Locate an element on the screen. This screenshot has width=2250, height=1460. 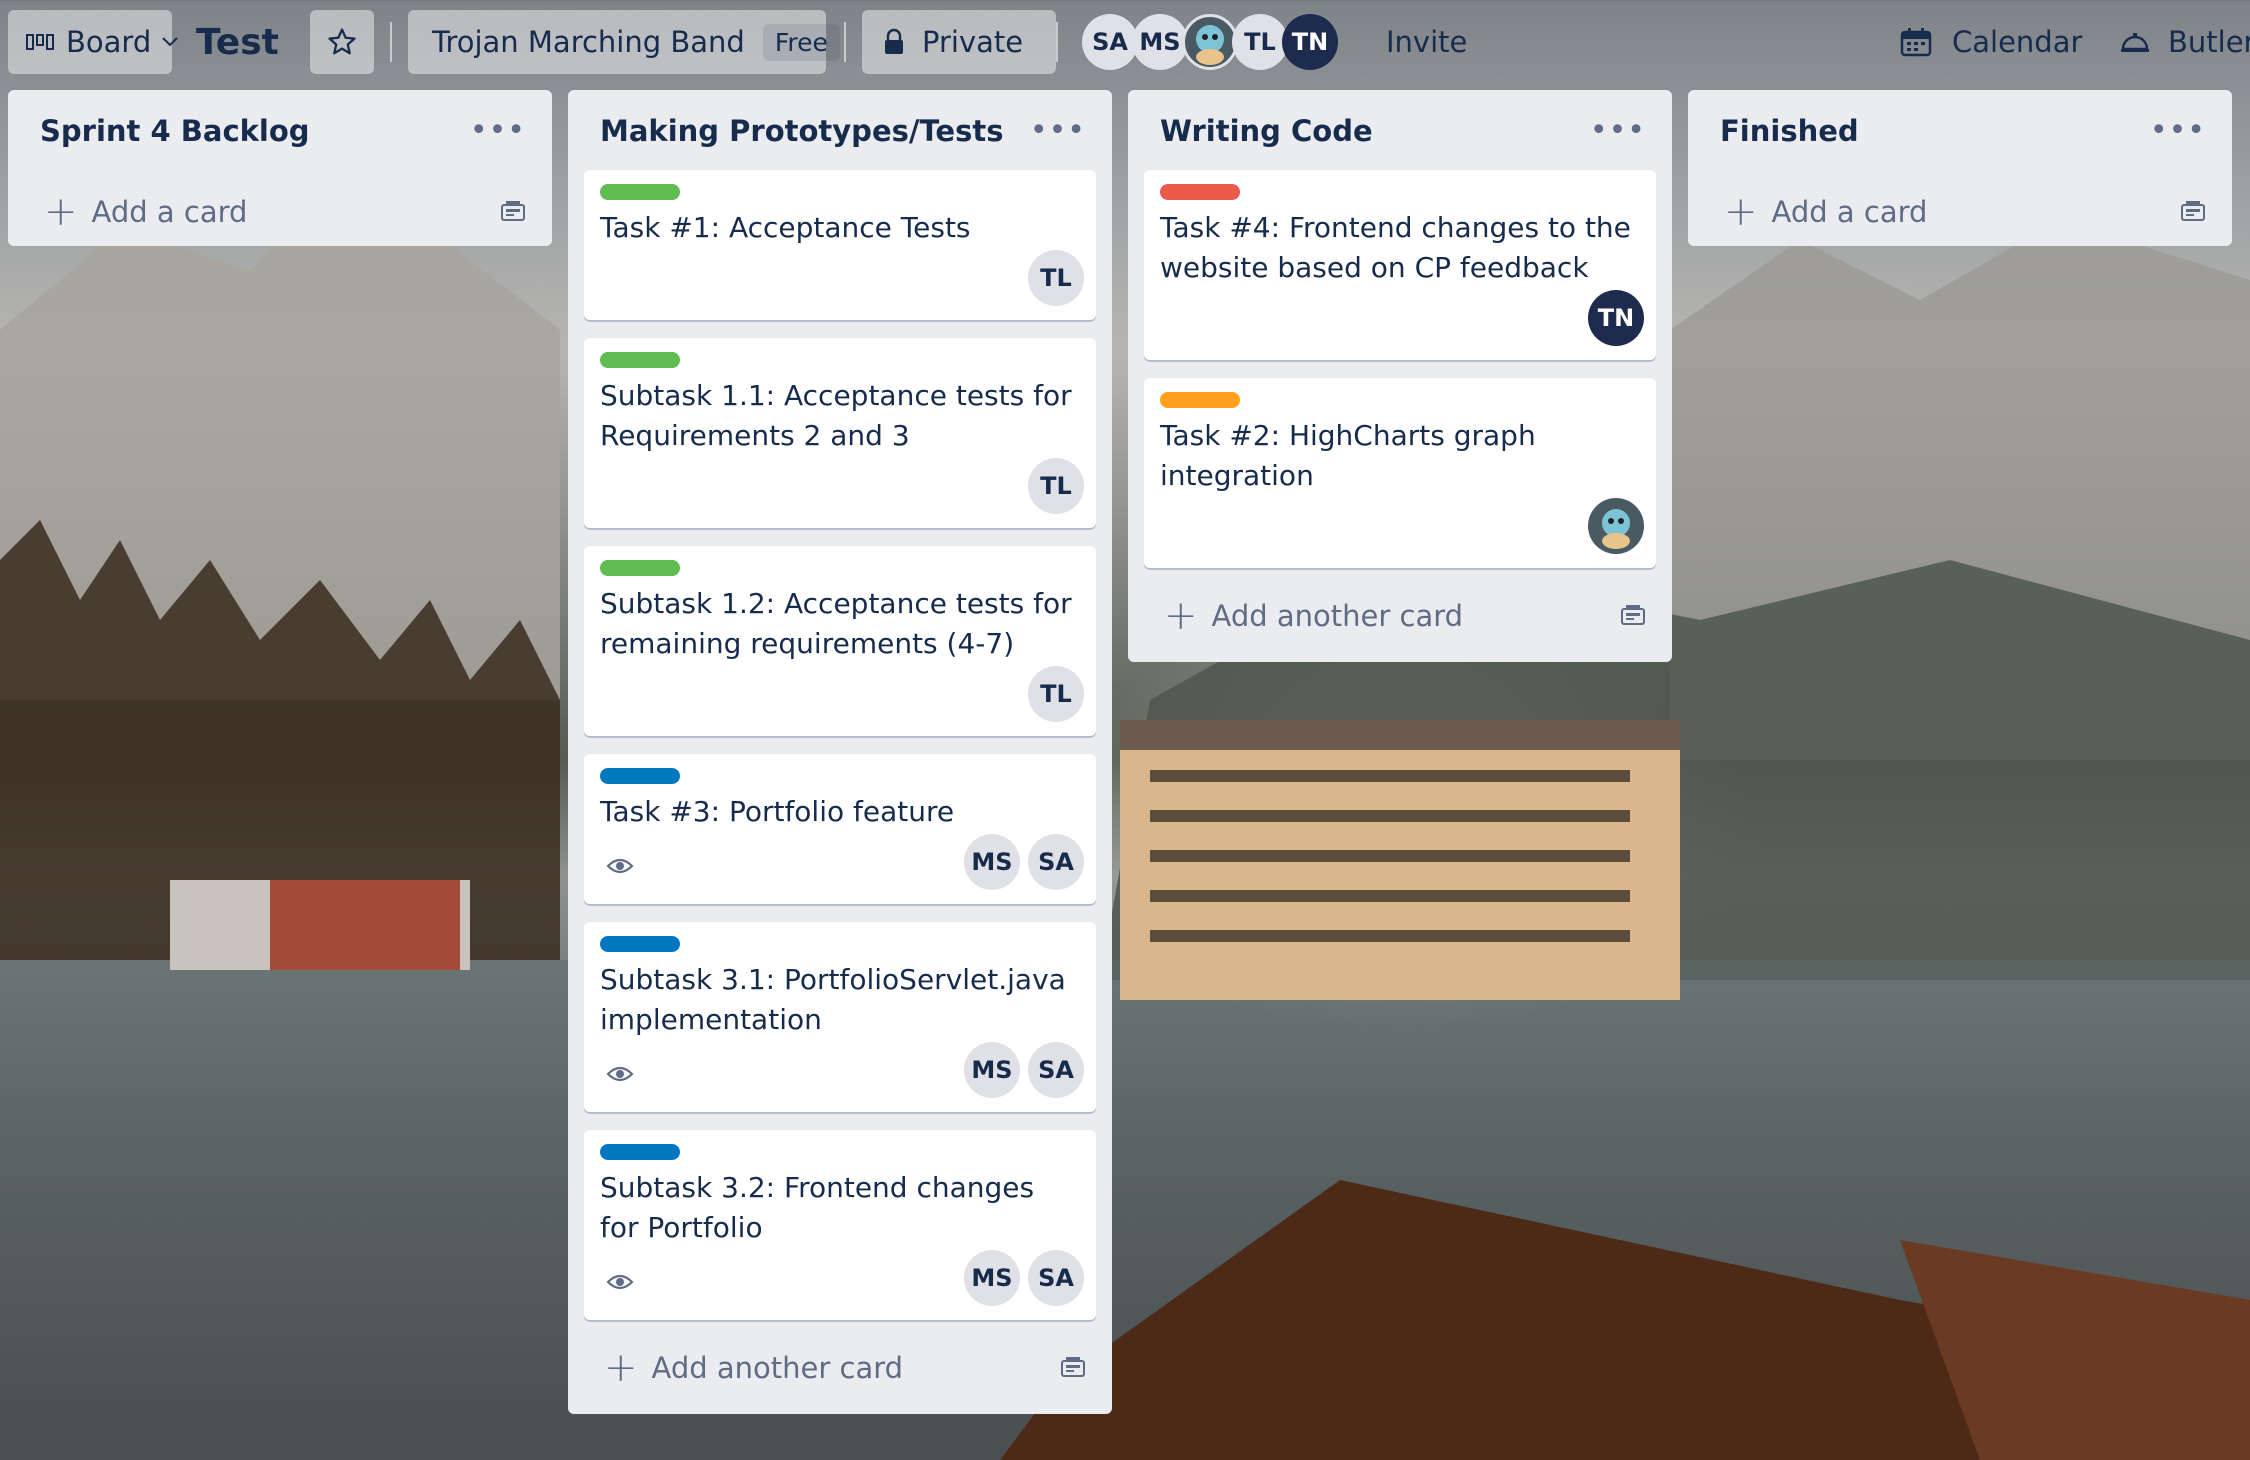
list-finished: Finished ••• + Add a card is located at coordinates (1960, 168).